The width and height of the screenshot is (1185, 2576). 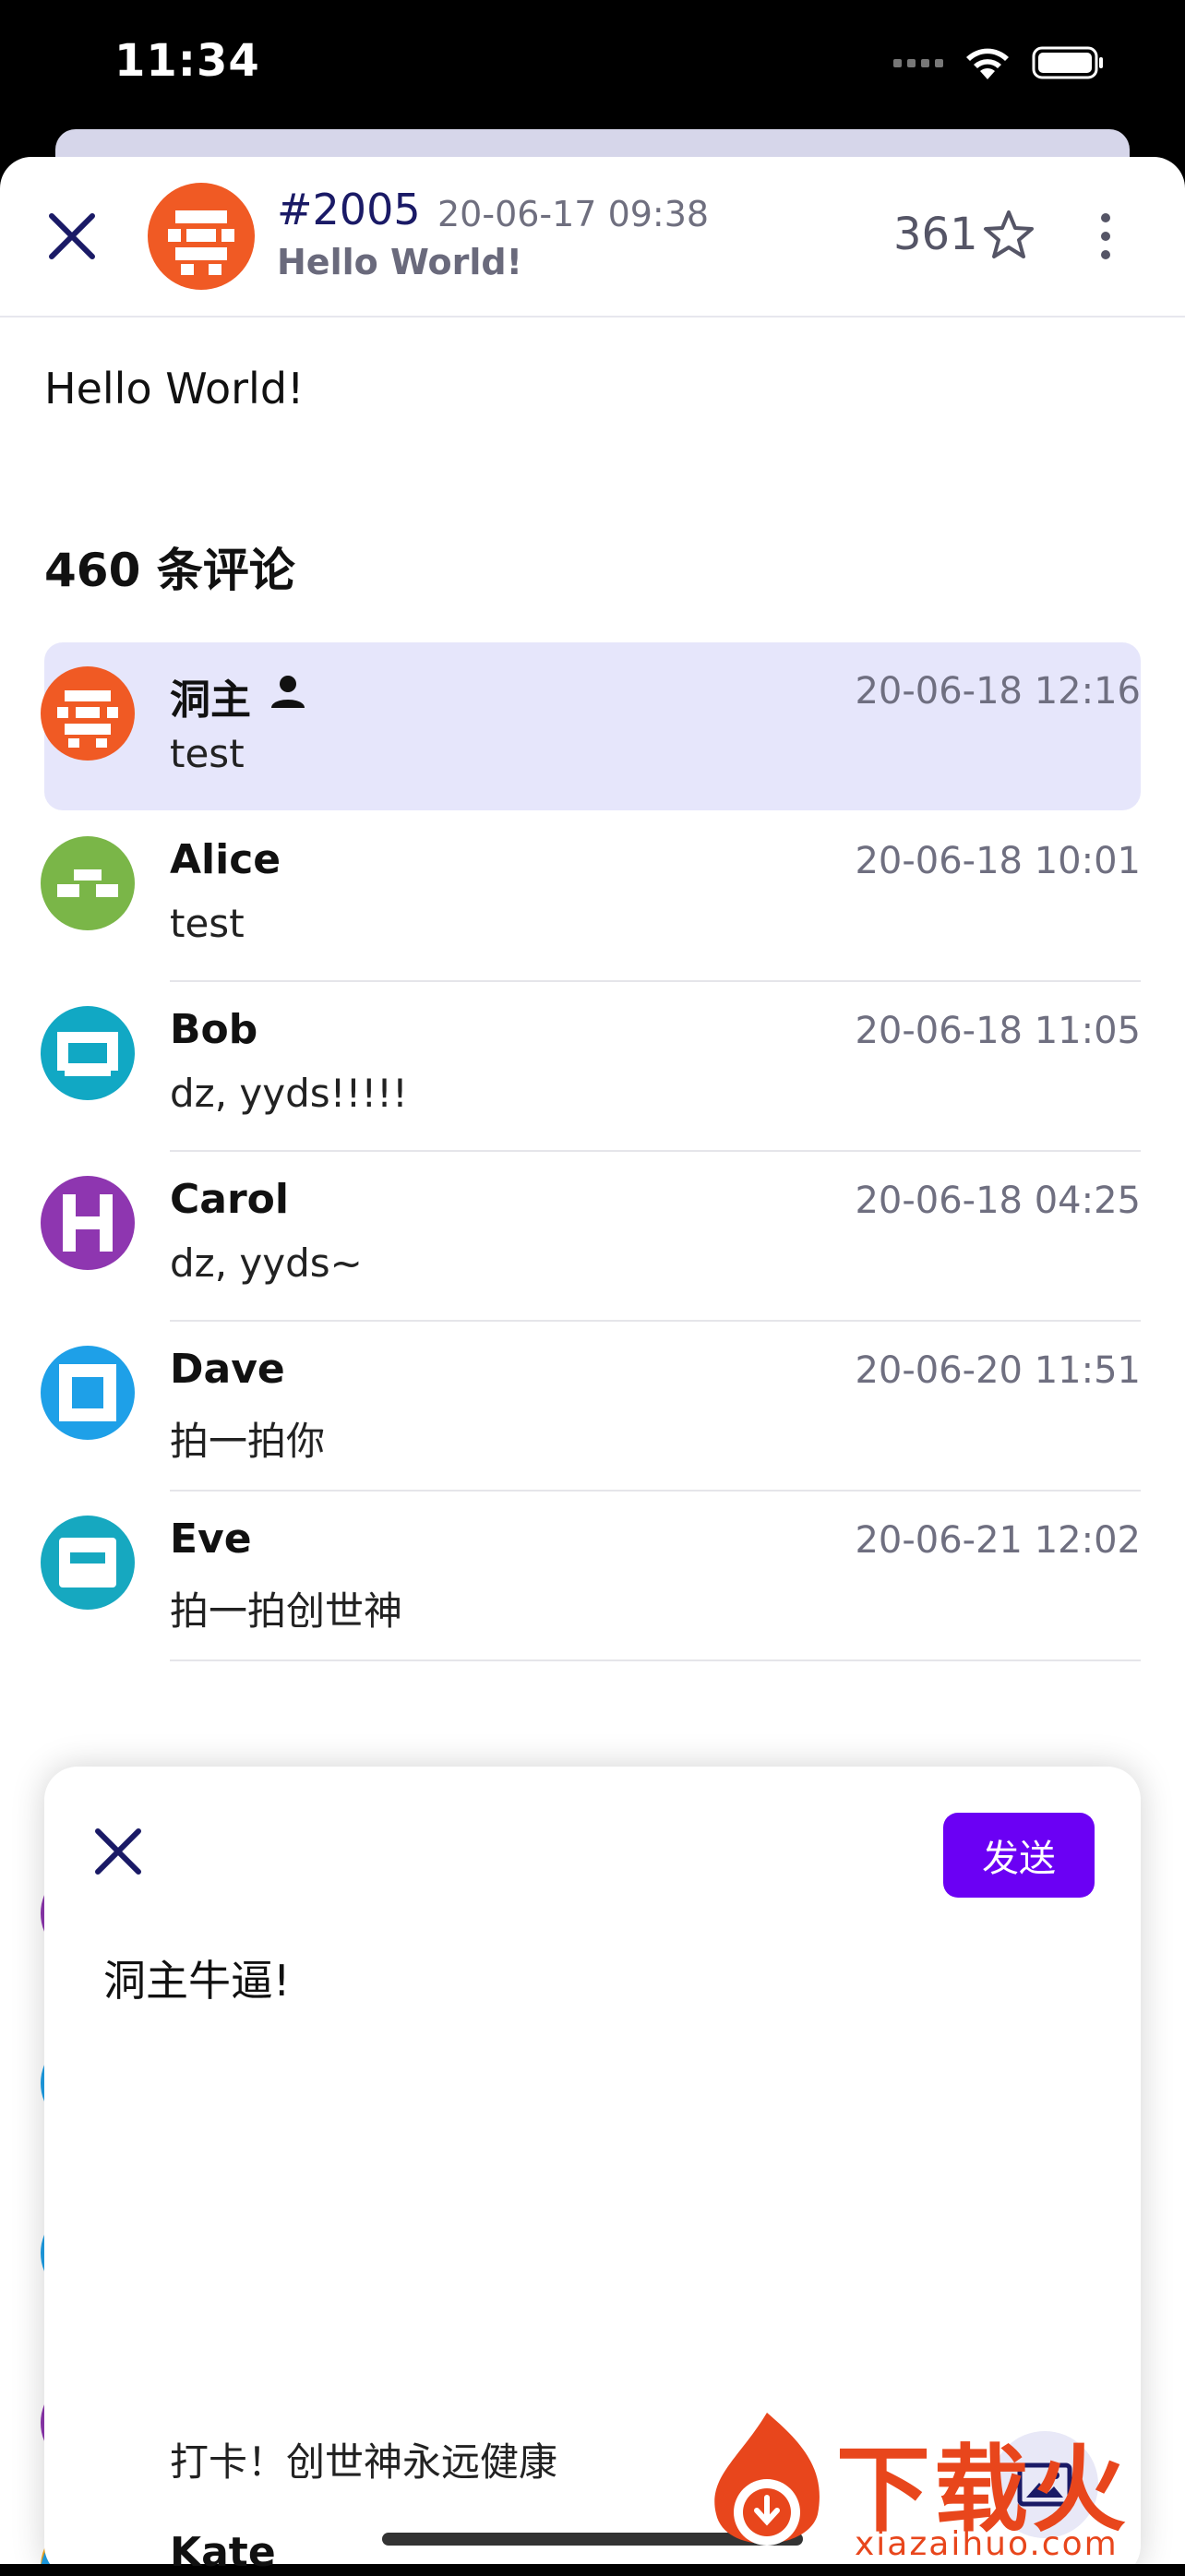 What do you see at coordinates (223, 2552) in the screenshot?
I see `comment-author: Kate` at bounding box center [223, 2552].